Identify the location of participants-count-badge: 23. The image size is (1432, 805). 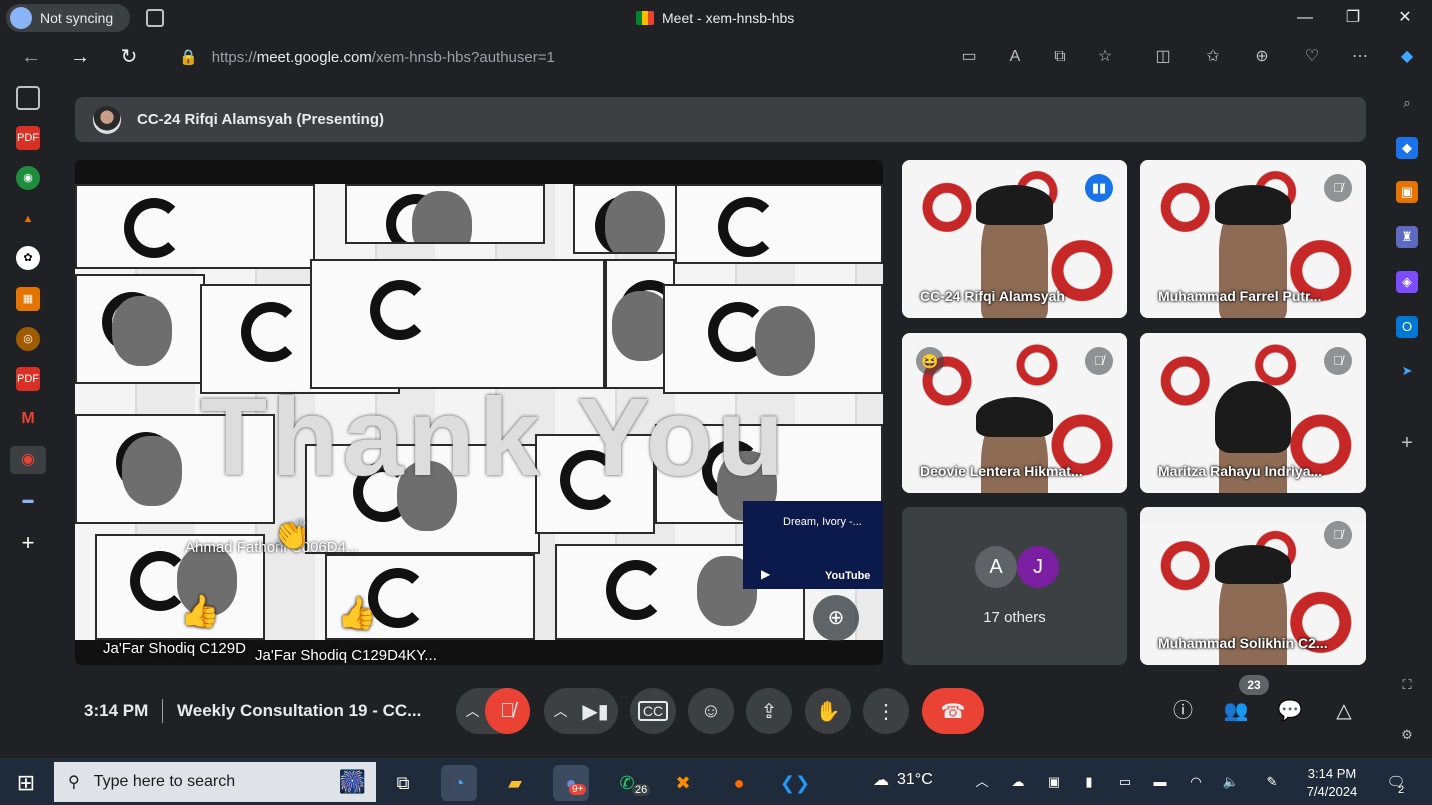
(1254, 685).